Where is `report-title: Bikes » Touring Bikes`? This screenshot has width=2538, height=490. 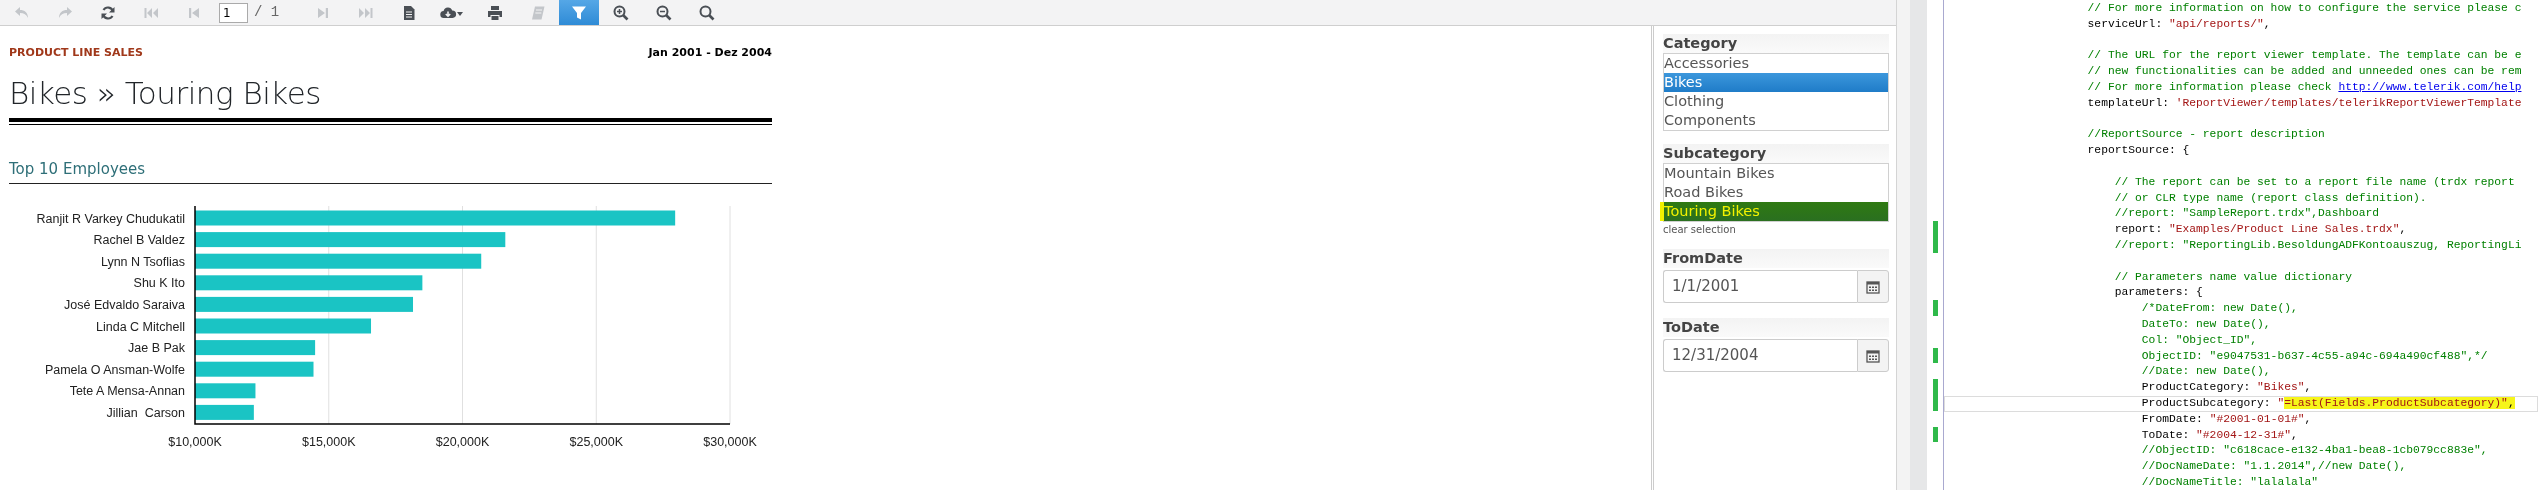
report-title: Bikes » Touring Bikes is located at coordinates (165, 93).